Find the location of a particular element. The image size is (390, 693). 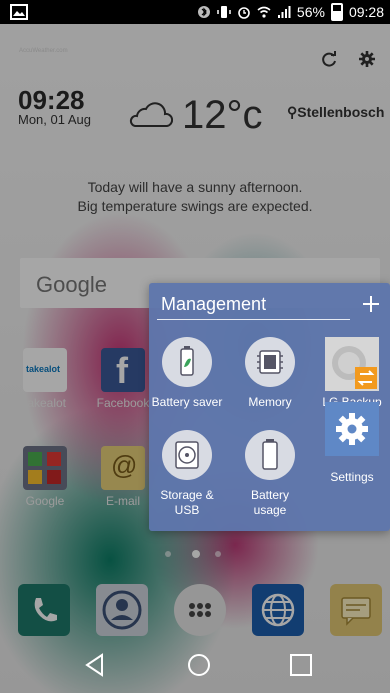

alarm-icon is located at coordinates (244, 13).